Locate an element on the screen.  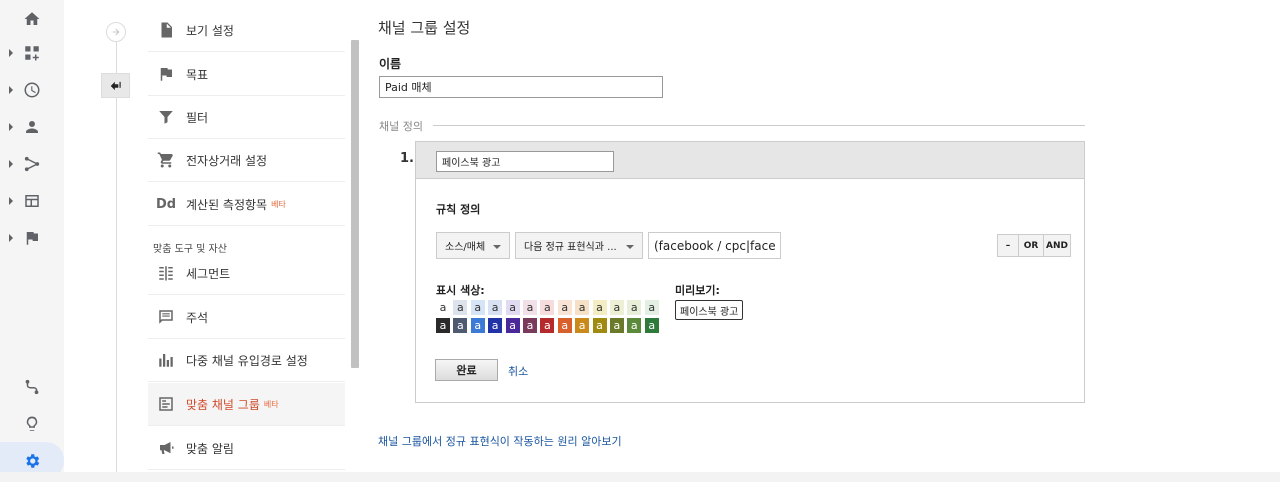
channel-number: 1. is located at coordinates (407, 158).